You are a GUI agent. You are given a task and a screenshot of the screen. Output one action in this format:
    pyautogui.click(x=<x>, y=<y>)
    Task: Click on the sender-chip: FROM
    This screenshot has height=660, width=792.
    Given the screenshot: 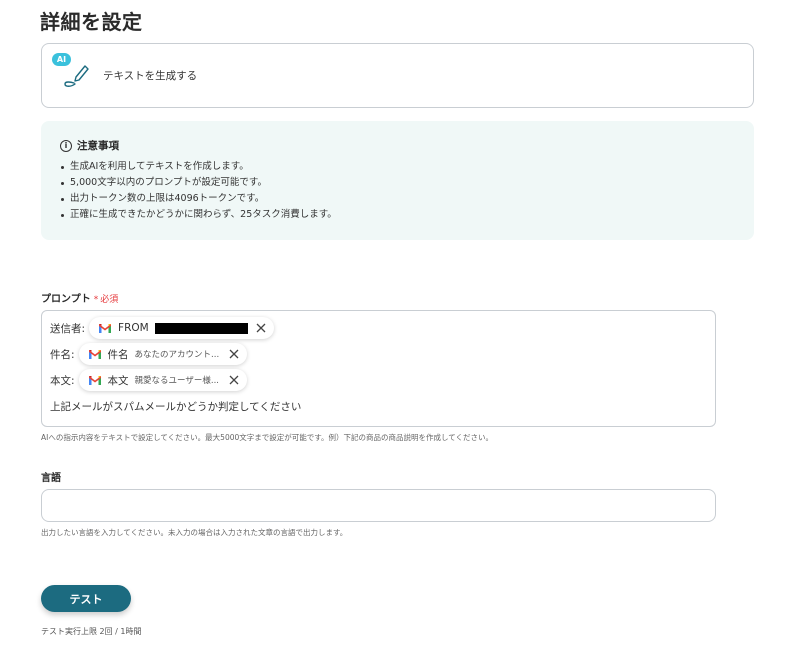 What is the action you would take?
    pyautogui.click(x=181, y=328)
    